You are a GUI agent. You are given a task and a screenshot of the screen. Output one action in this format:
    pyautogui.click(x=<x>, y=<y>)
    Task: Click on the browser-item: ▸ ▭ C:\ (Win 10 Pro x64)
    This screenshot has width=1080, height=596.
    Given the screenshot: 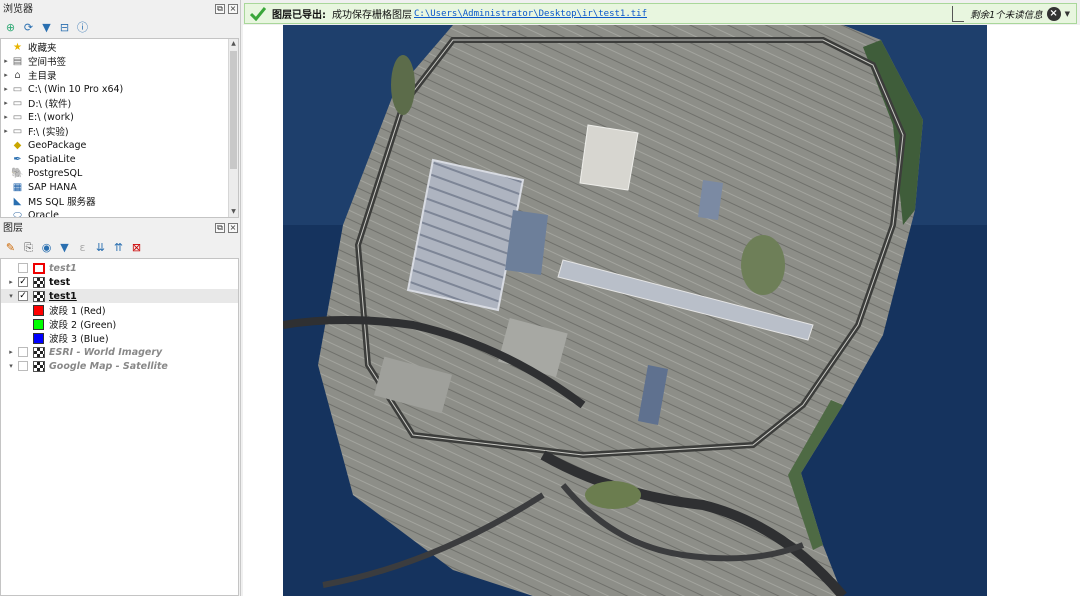 What is the action you would take?
    pyautogui.click(x=119, y=89)
    